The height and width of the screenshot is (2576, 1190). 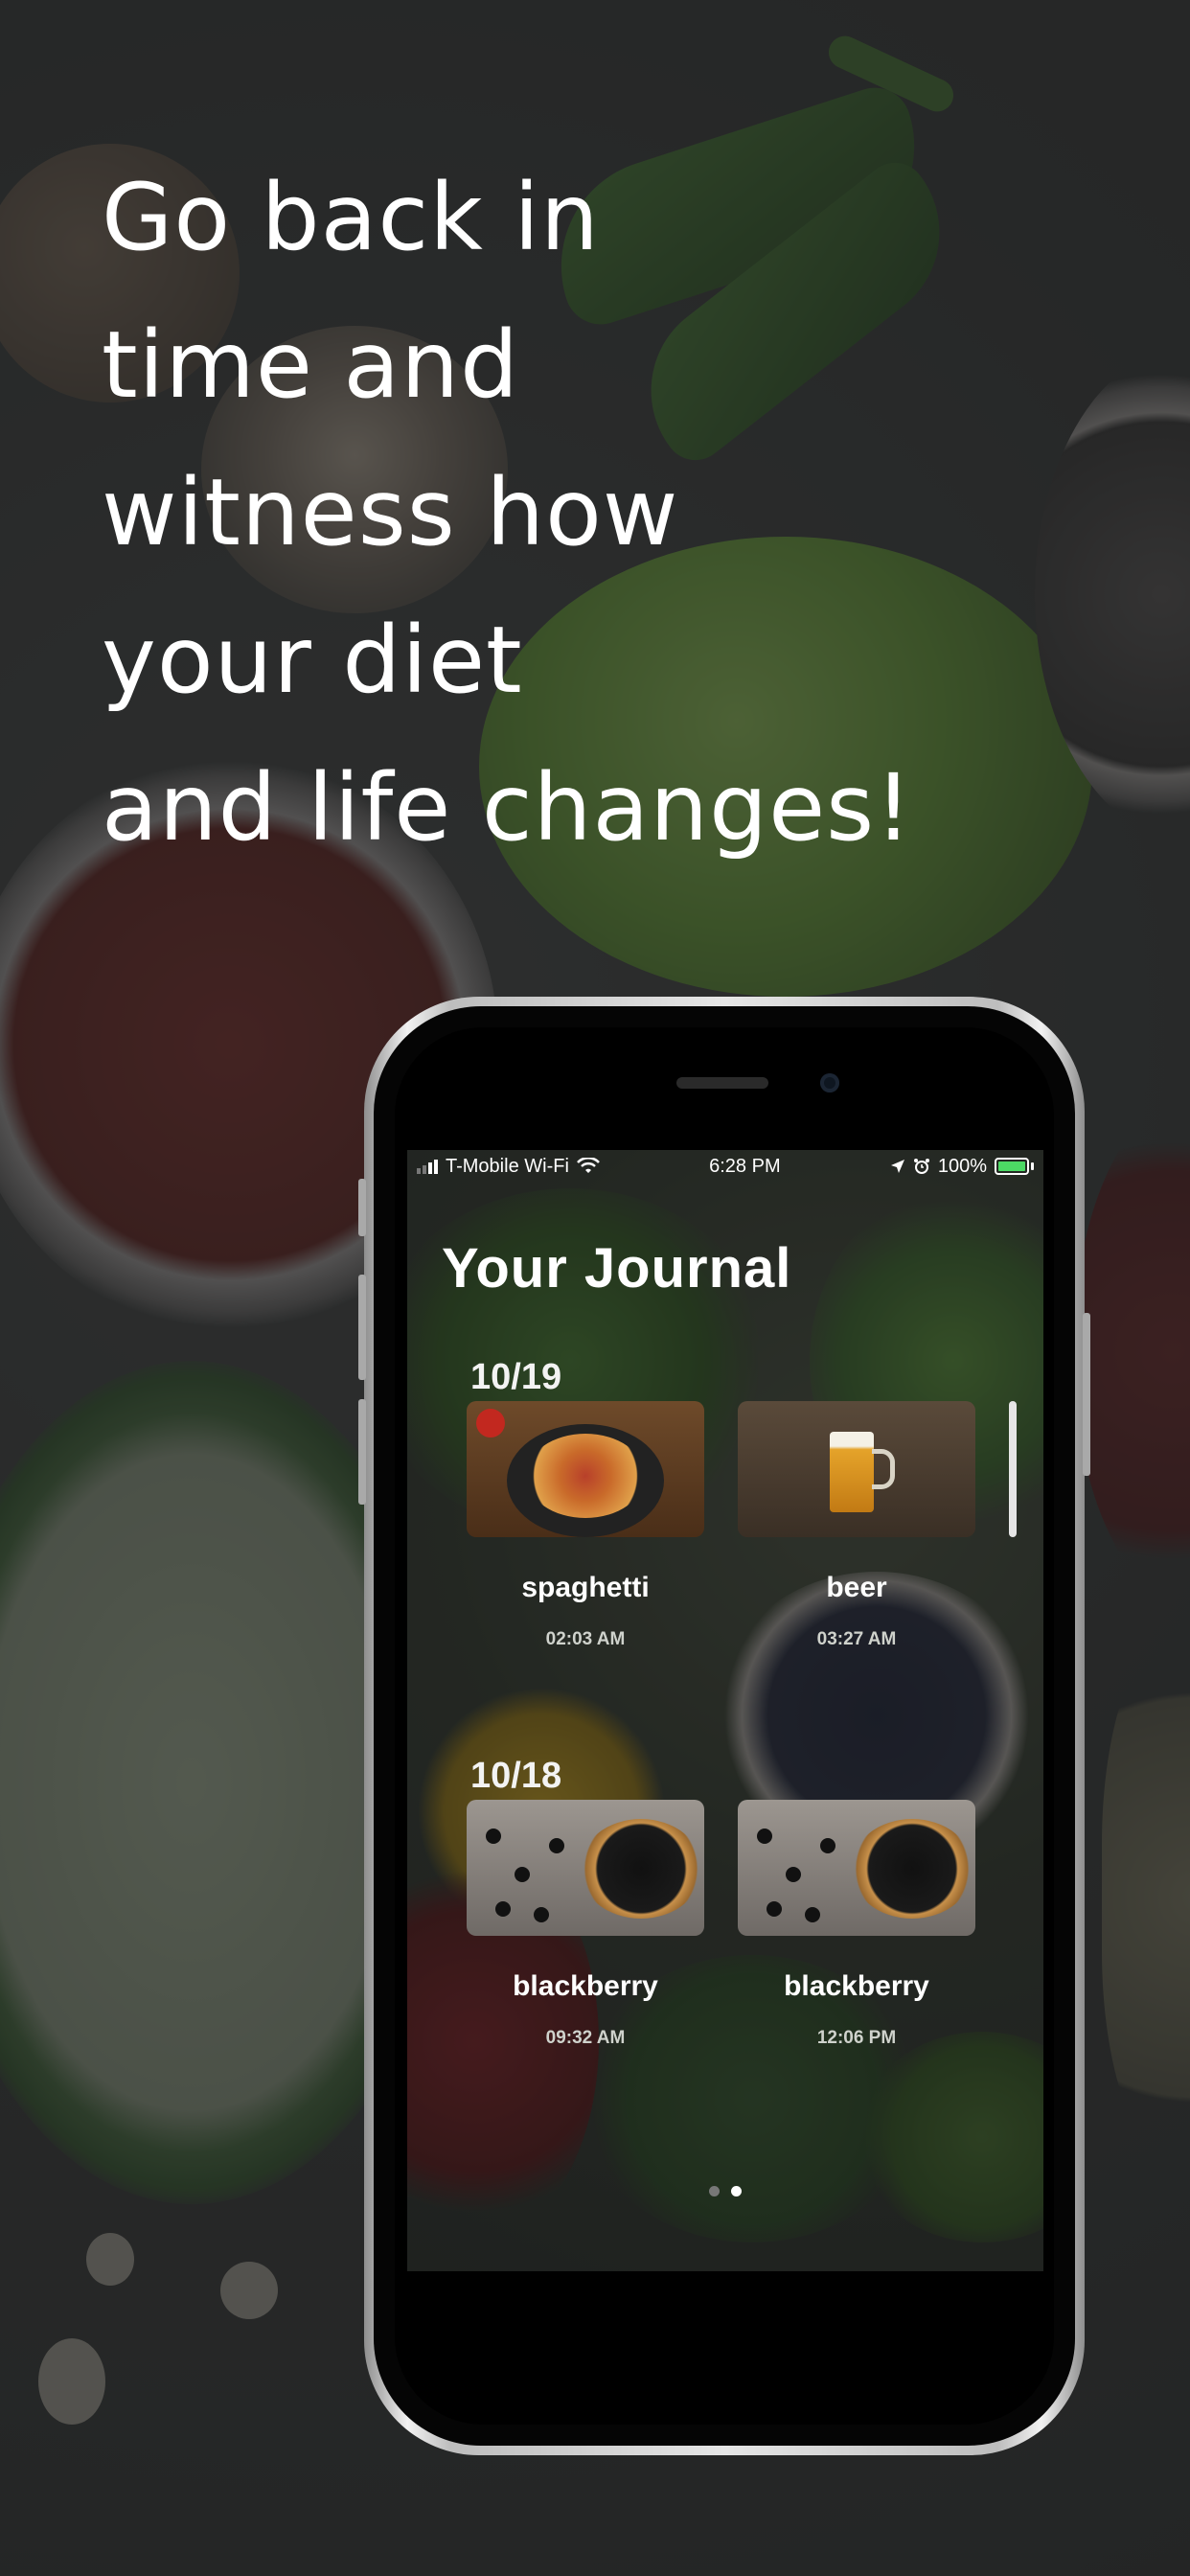 What do you see at coordinates (722, 1083) in the screenshot?
I see `earpiece-speaker` at bounding box center [722, 1083].